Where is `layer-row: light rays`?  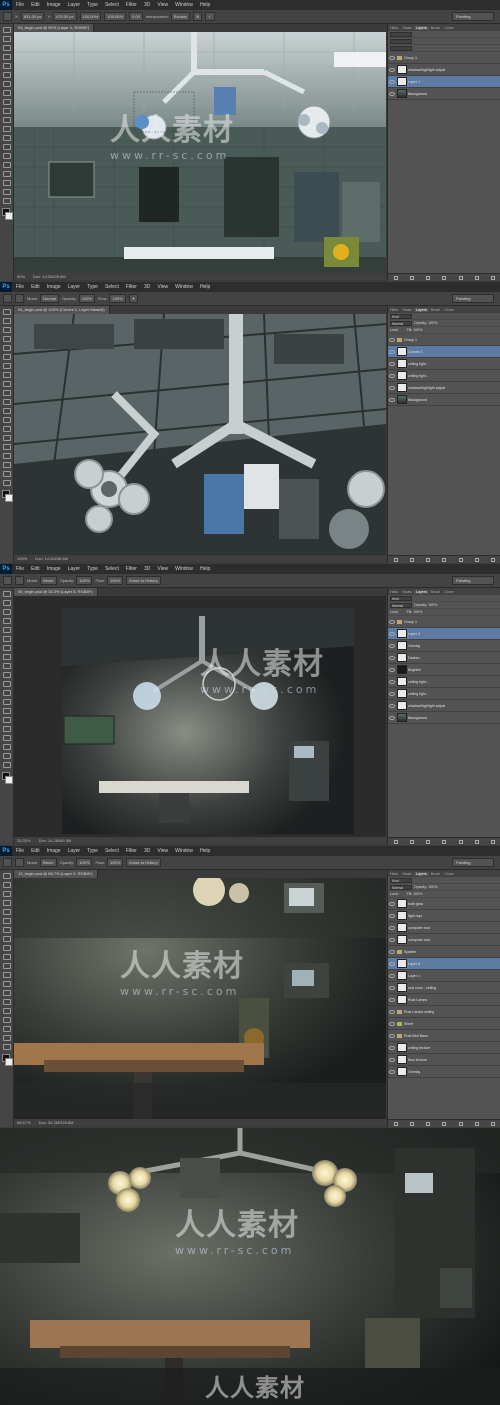 layer-row: light rays is located at coordinates (444, 916).